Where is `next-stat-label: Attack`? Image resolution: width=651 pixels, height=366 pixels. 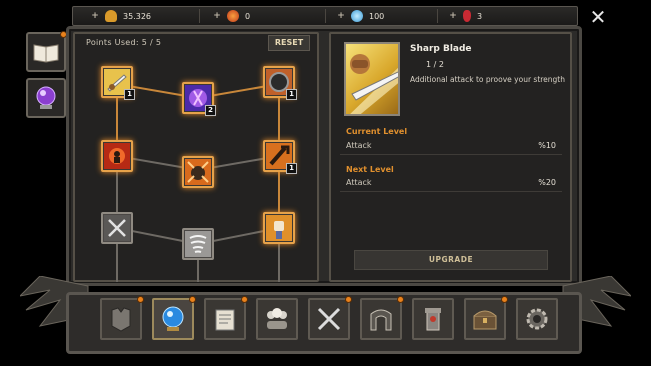
next-stat-label: Attack is located at coordinates (359, 182).